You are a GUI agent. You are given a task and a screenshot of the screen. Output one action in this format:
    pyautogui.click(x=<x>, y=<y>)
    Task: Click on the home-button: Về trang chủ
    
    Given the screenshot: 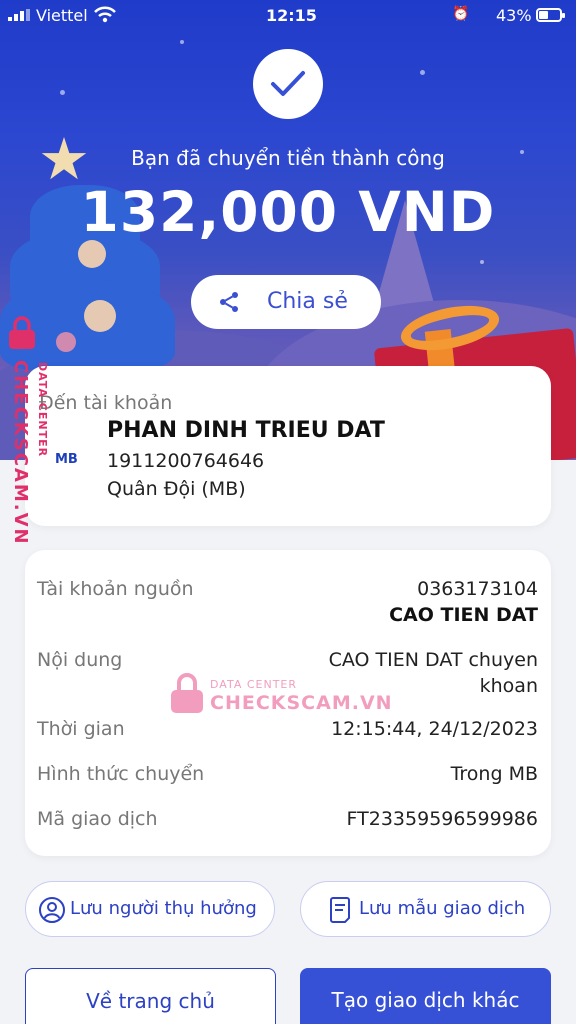 What is the action you would take?
    pyautogui.click(x=150, y=996)
    